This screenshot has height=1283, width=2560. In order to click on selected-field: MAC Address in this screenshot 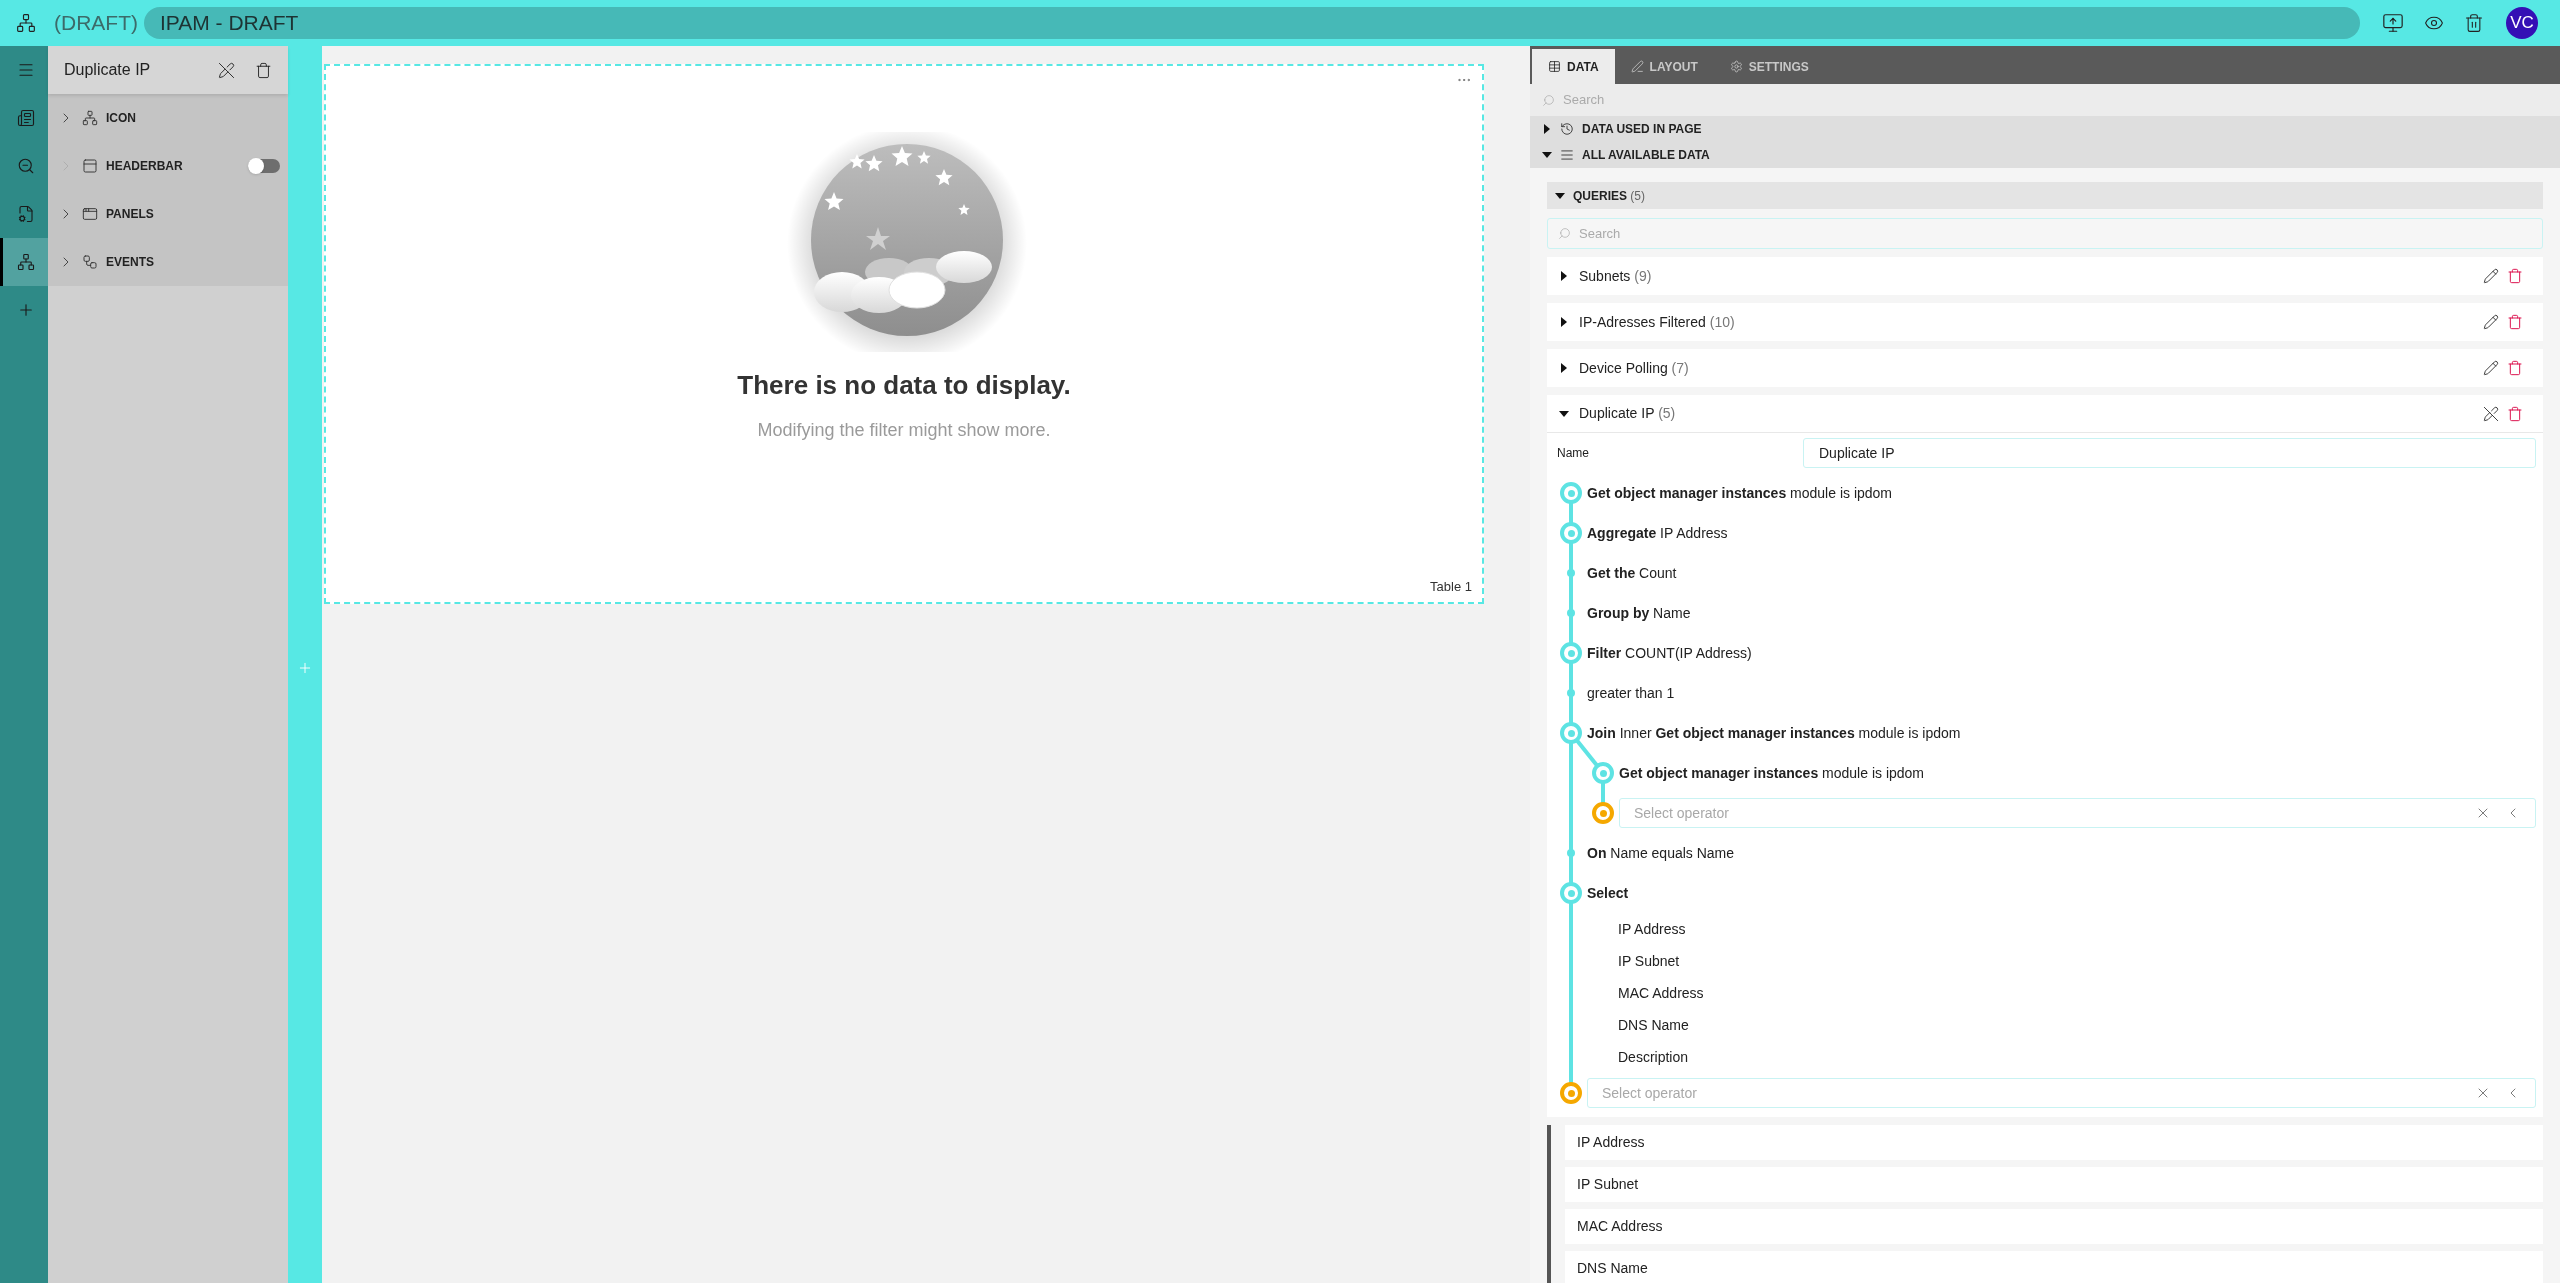, I will do `click(1661, 993)`.